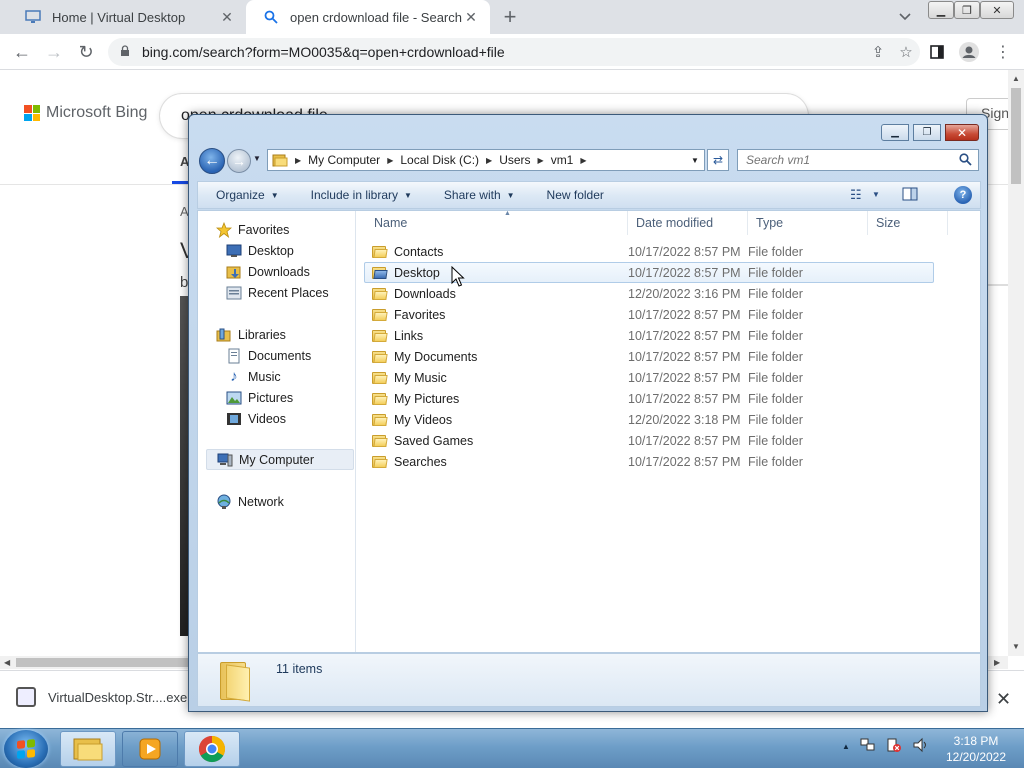  What do you see at coordinates (150, 749) in the screenshot?
I see `taskbar-media-player` at bounding box center [150, 749].